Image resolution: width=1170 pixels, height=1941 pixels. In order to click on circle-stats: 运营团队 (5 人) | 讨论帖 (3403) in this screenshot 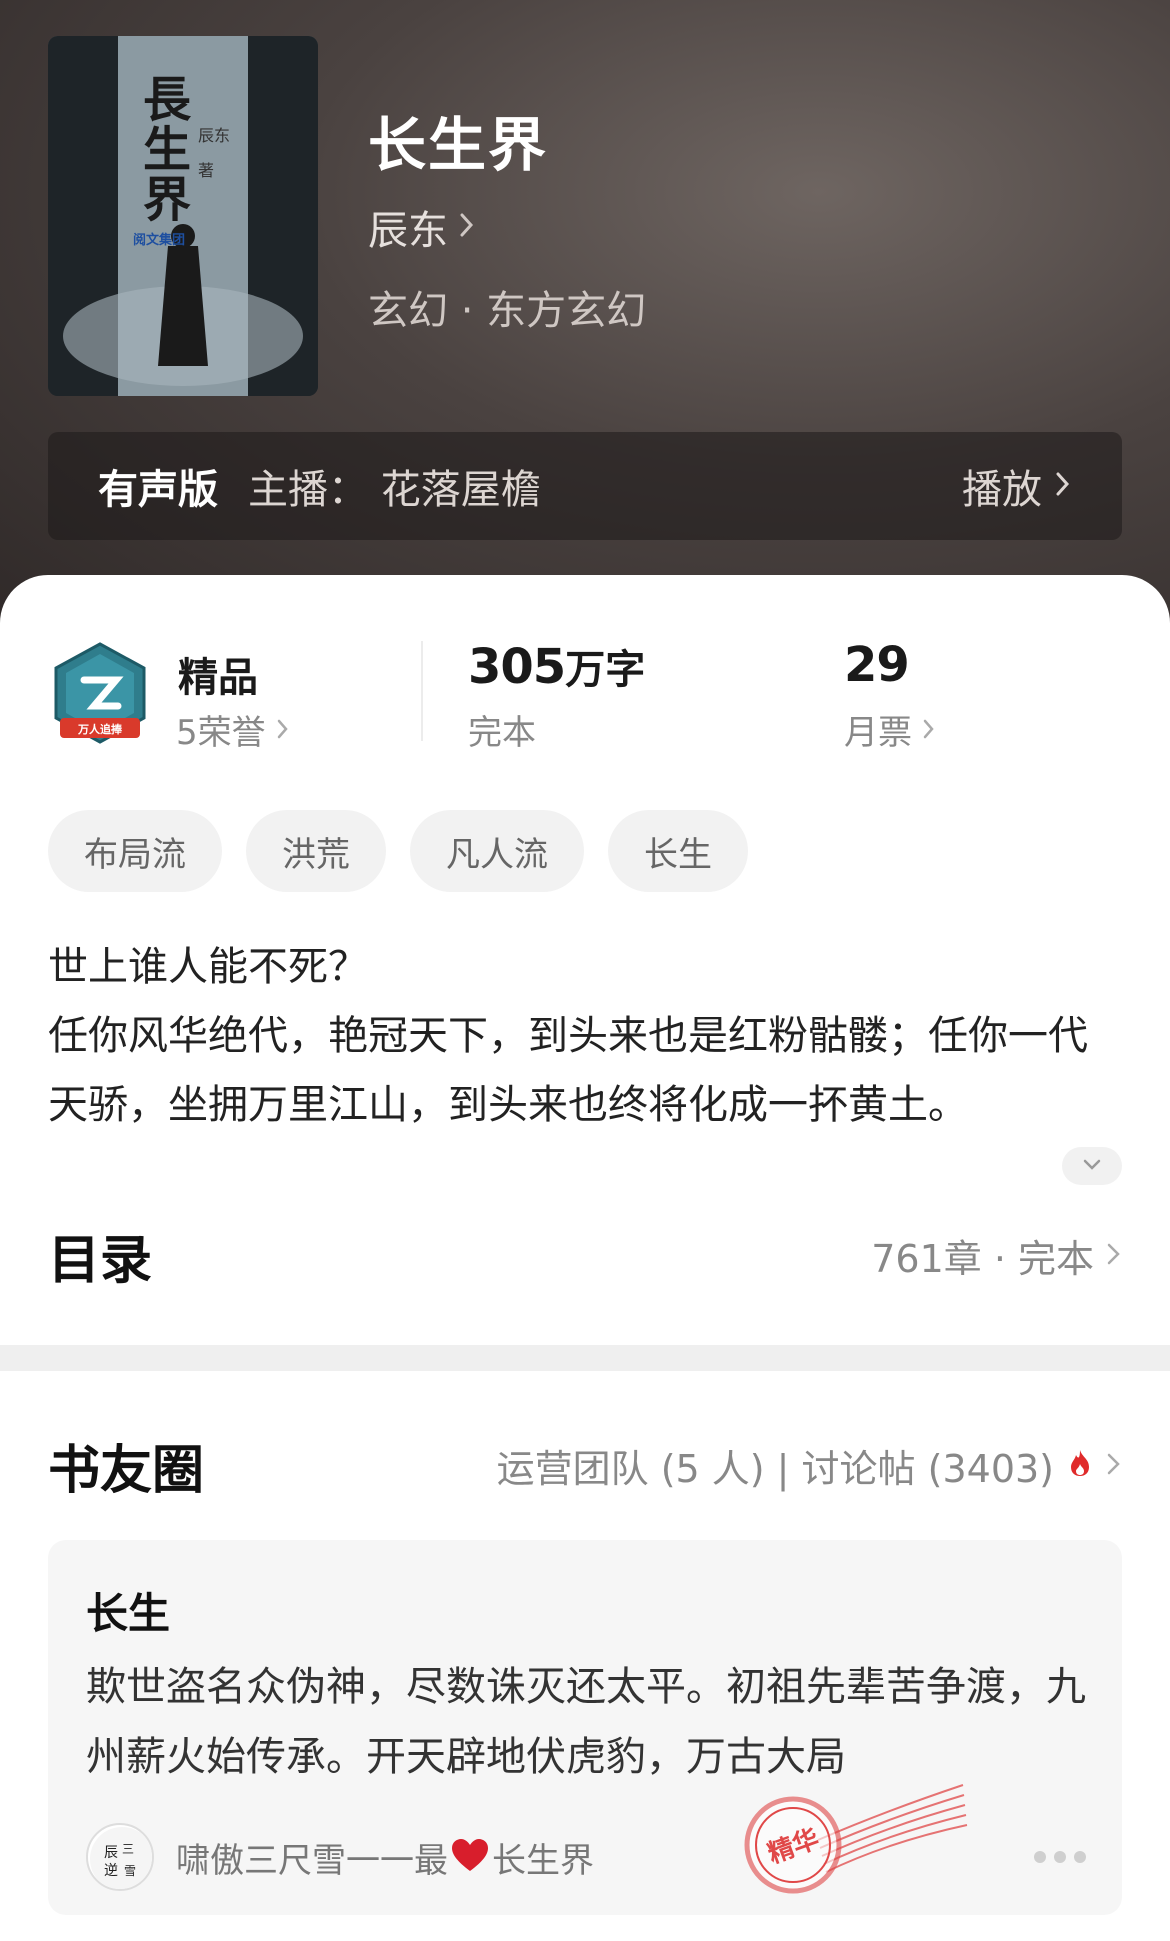, I will do `click(775, 1468)`.